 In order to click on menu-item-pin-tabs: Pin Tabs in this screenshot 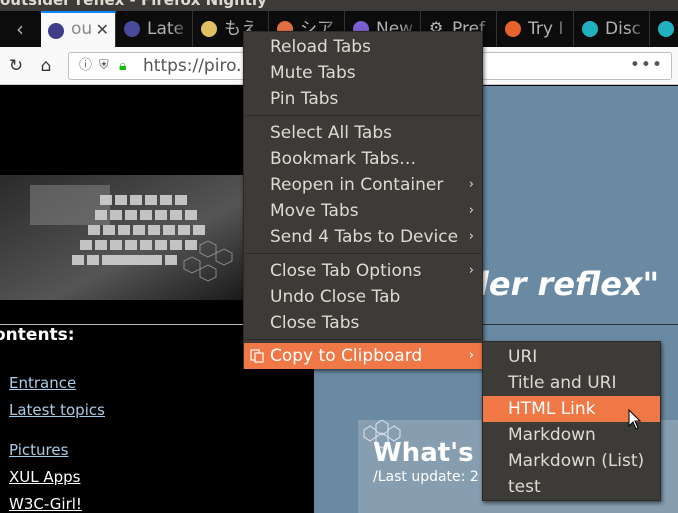, I will do `click(363, 99)`.